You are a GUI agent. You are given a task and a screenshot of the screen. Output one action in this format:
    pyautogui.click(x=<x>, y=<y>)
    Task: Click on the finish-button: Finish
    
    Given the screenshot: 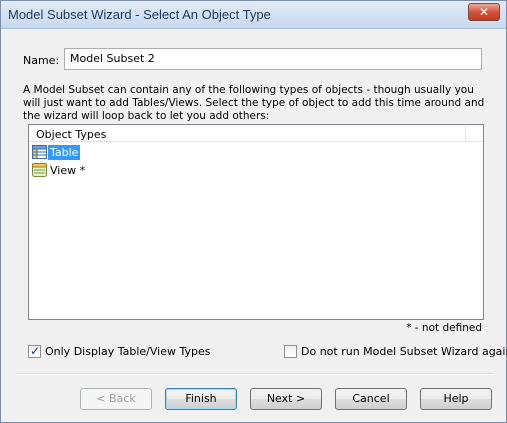 What is the action you would take?
    pyautogui.click(x=201, y=399)
    